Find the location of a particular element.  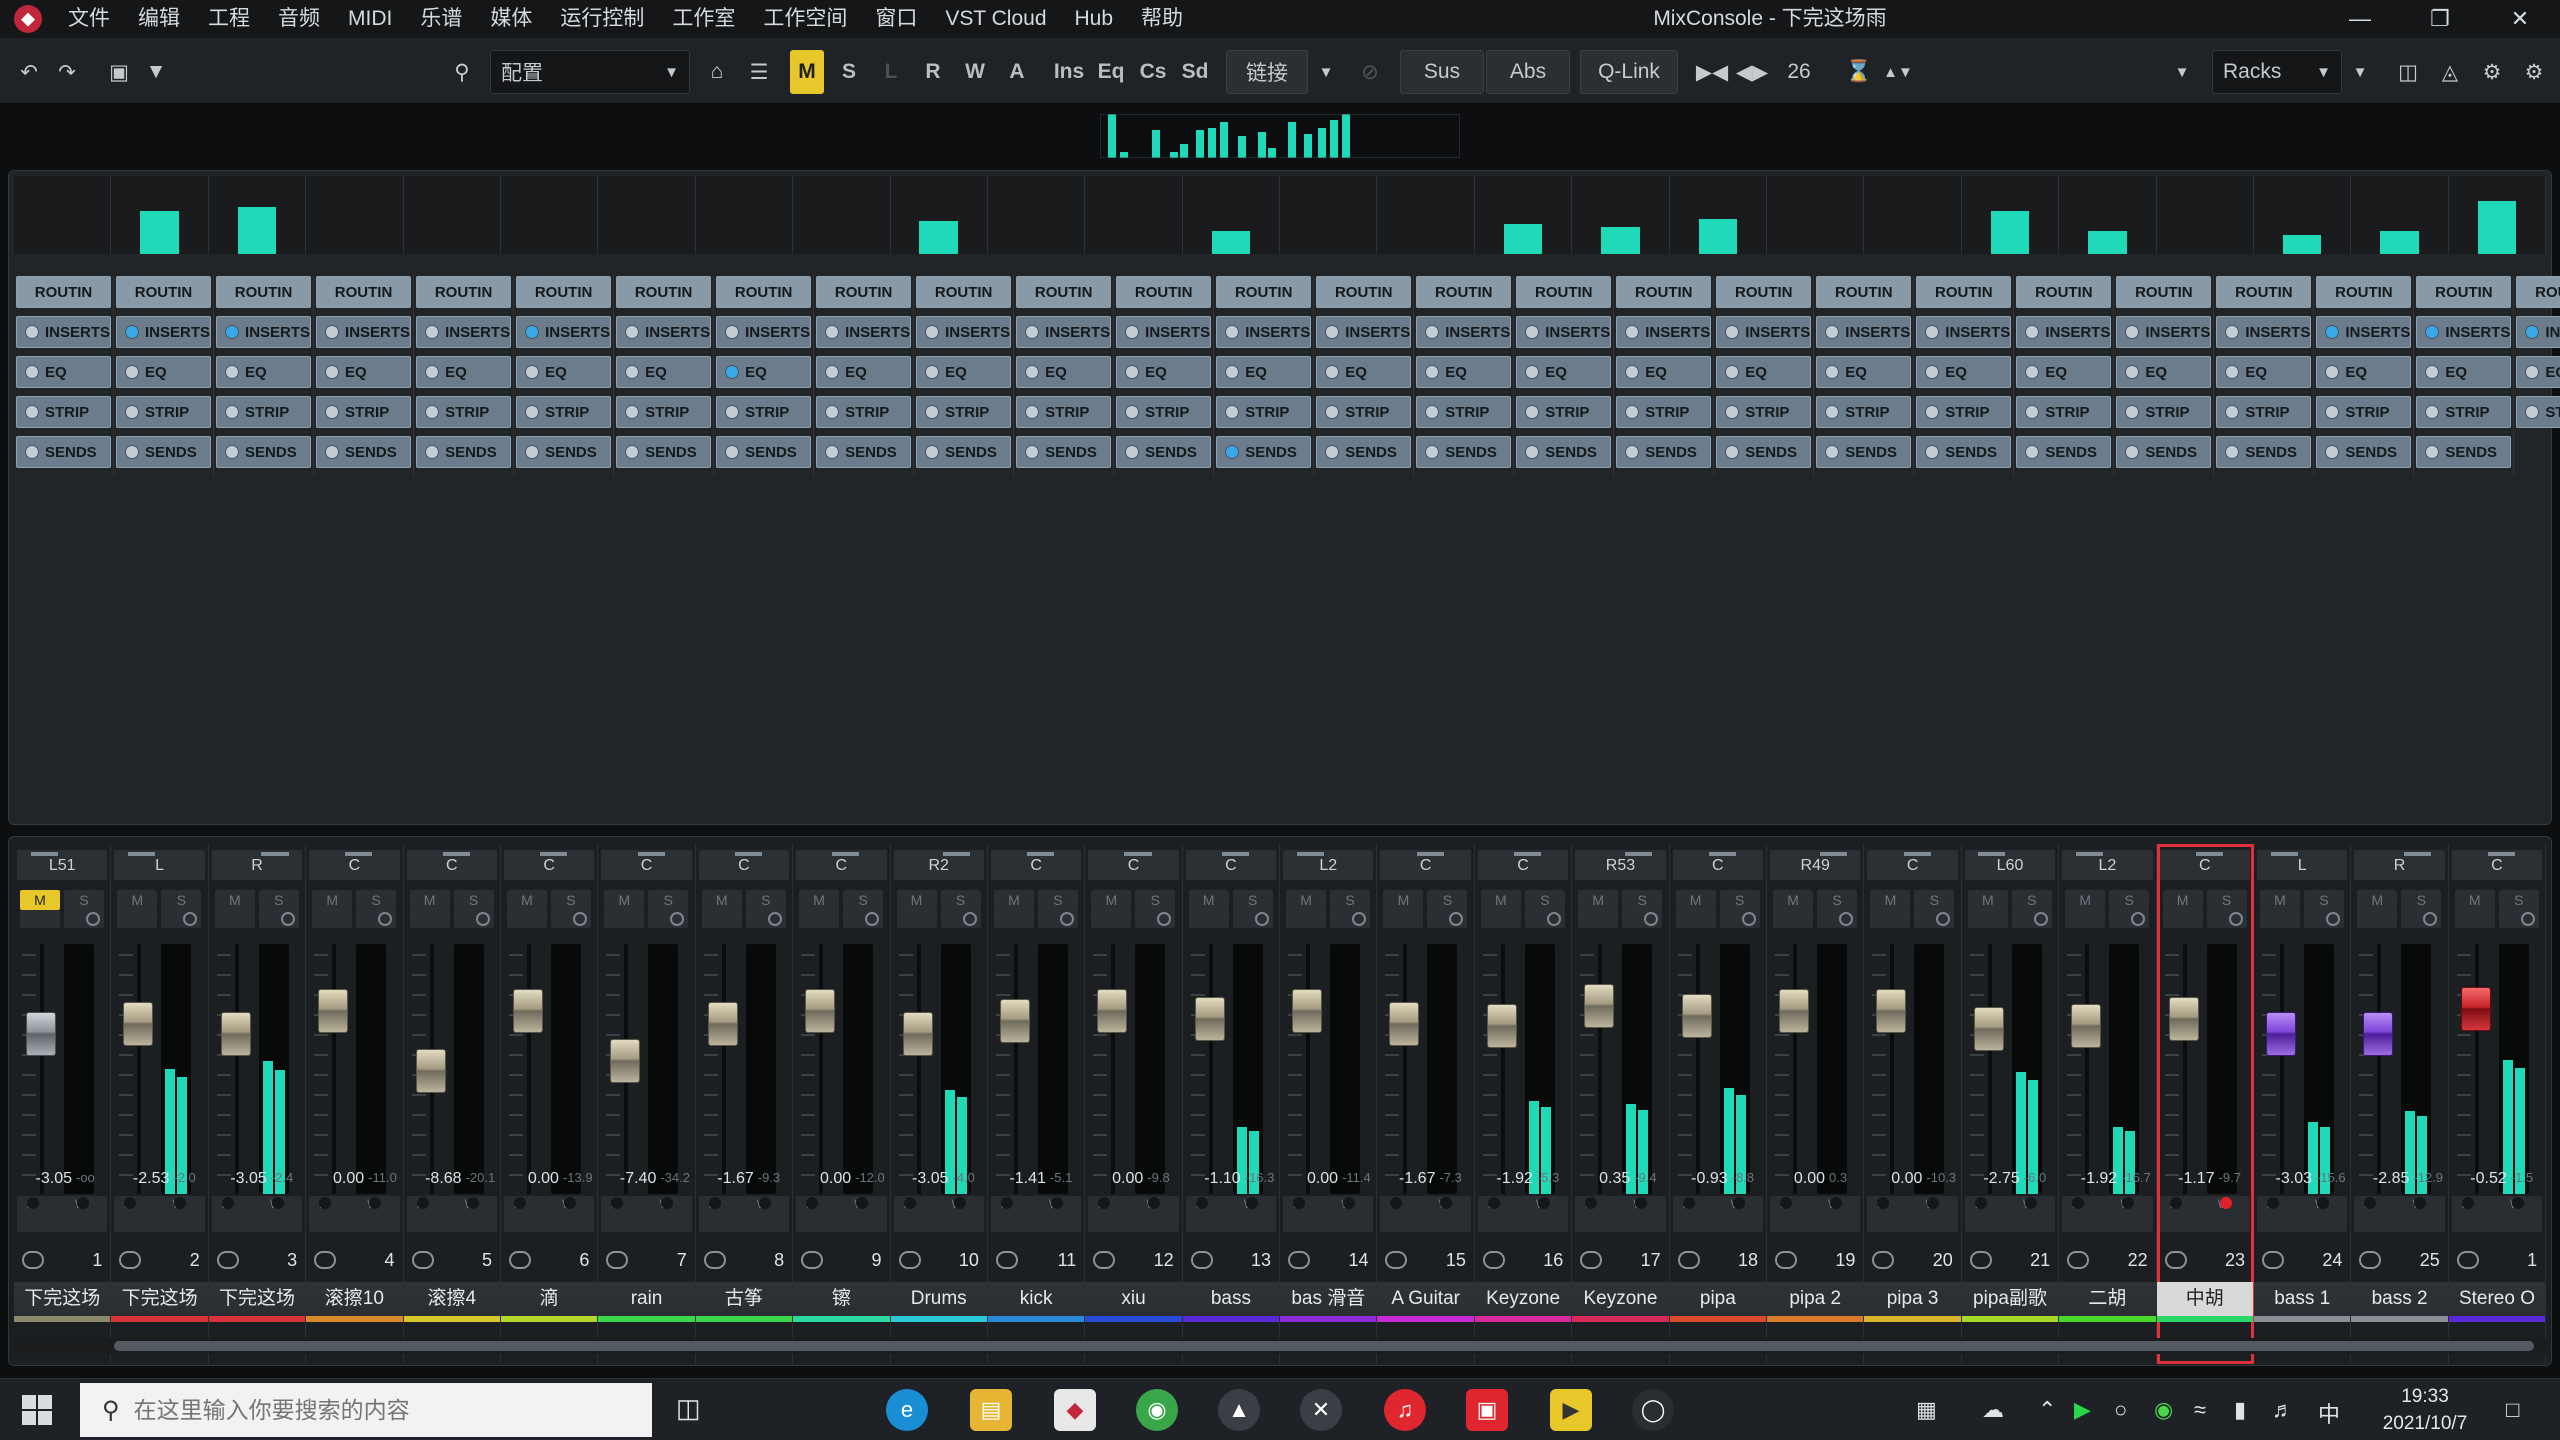

battery-icon: ▮ is located at coordinates (2240, 1410).